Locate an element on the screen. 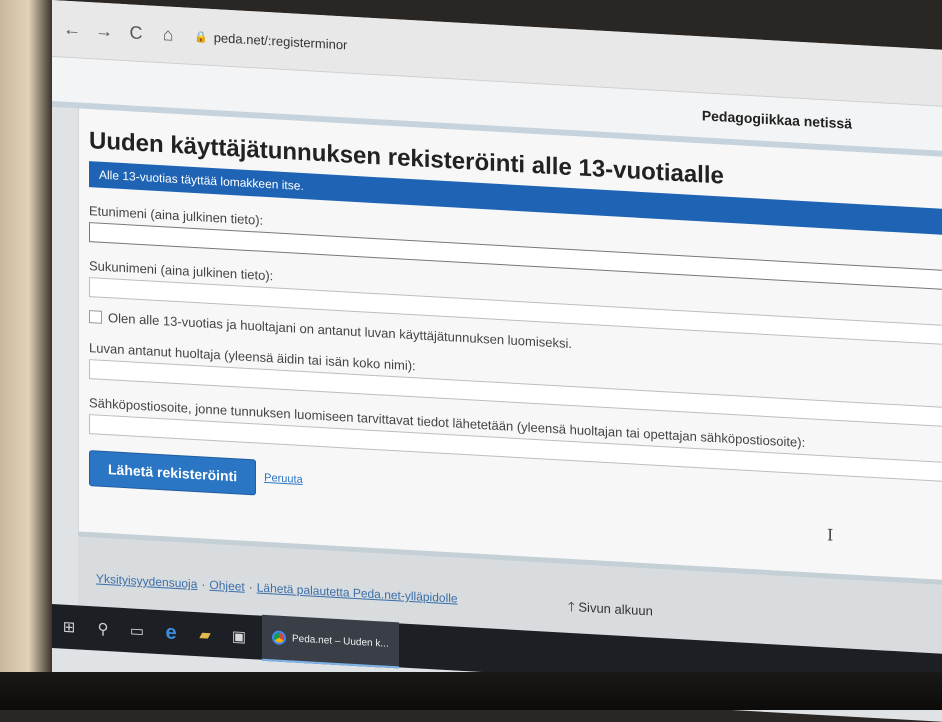  forward-button: → is located at coordinates (104, 31).